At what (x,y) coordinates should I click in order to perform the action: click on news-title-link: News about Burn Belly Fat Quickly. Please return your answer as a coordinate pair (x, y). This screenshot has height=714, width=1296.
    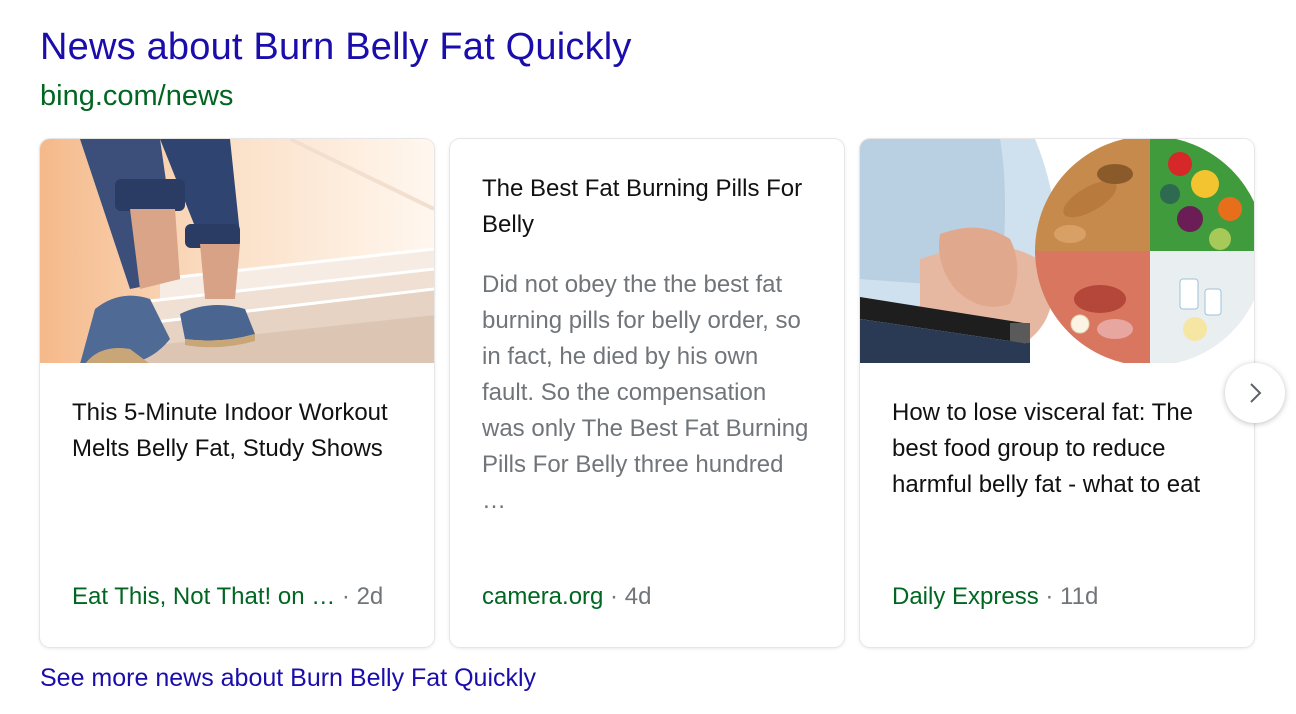
    Looking at the image, I should click on (336, 47).